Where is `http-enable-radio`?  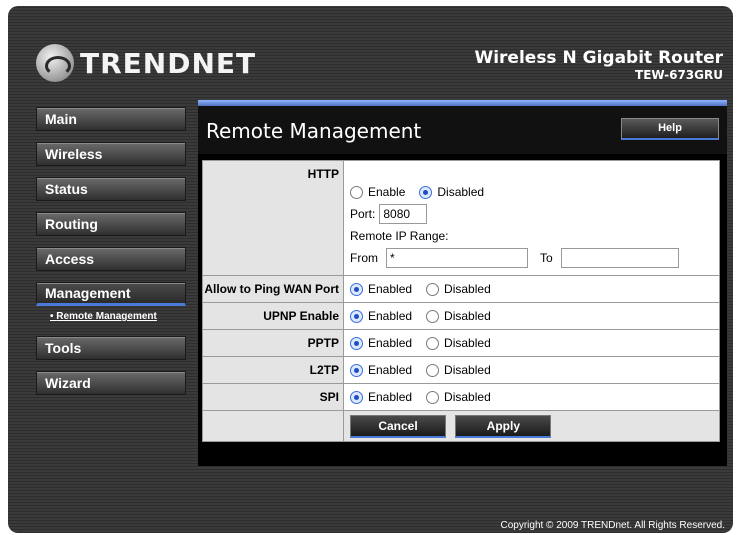 http-enable-radio is located at coordinates (356, 192).